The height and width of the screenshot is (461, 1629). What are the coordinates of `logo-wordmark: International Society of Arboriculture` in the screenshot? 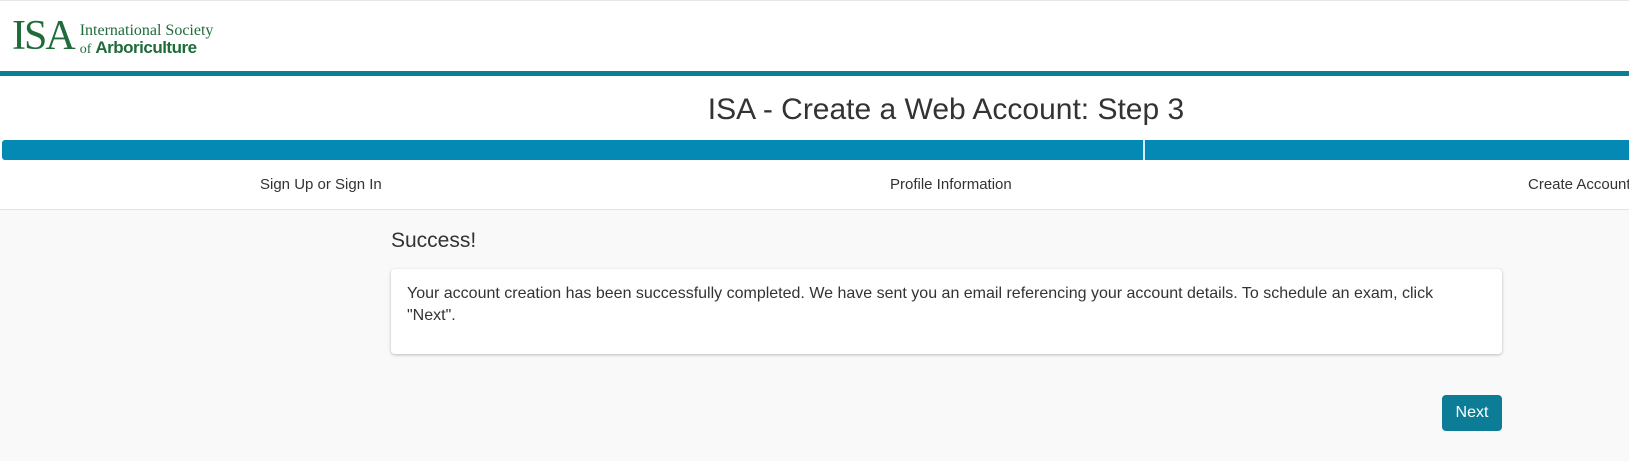 It's located at (147, 40).